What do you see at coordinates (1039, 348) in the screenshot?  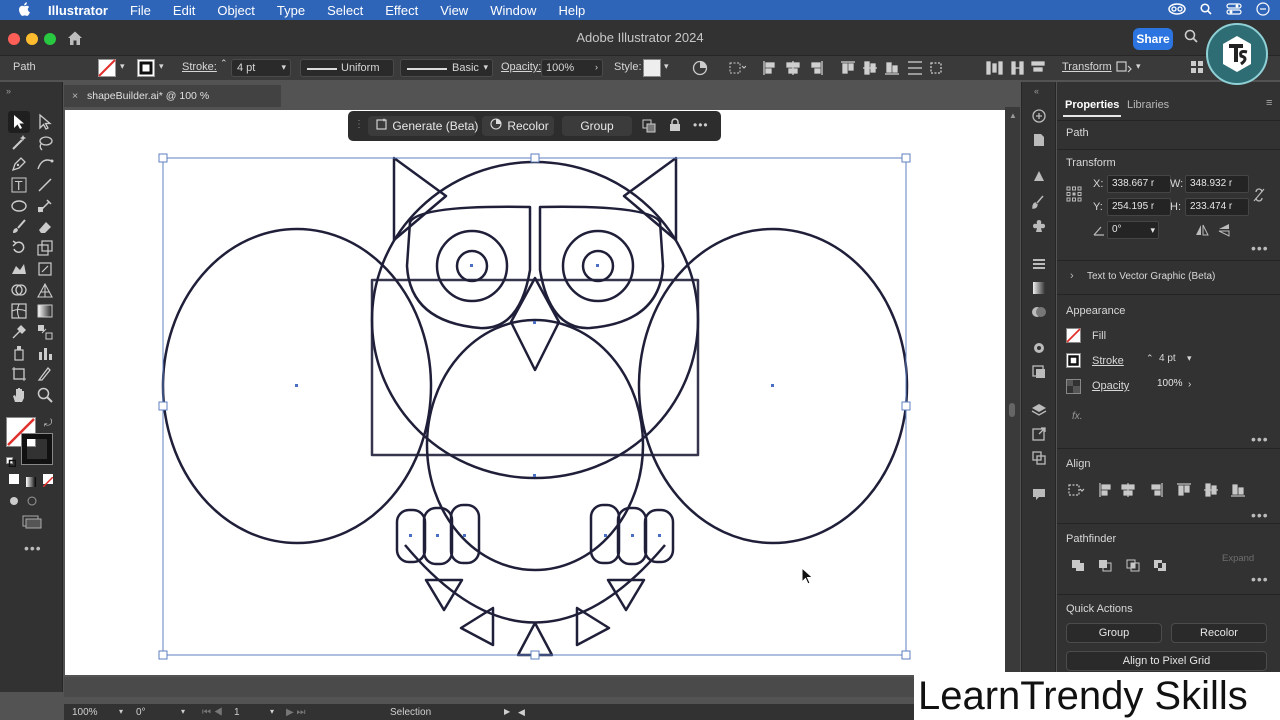 I see `appearance-panel-icon` at bounding box center [1039, 348].